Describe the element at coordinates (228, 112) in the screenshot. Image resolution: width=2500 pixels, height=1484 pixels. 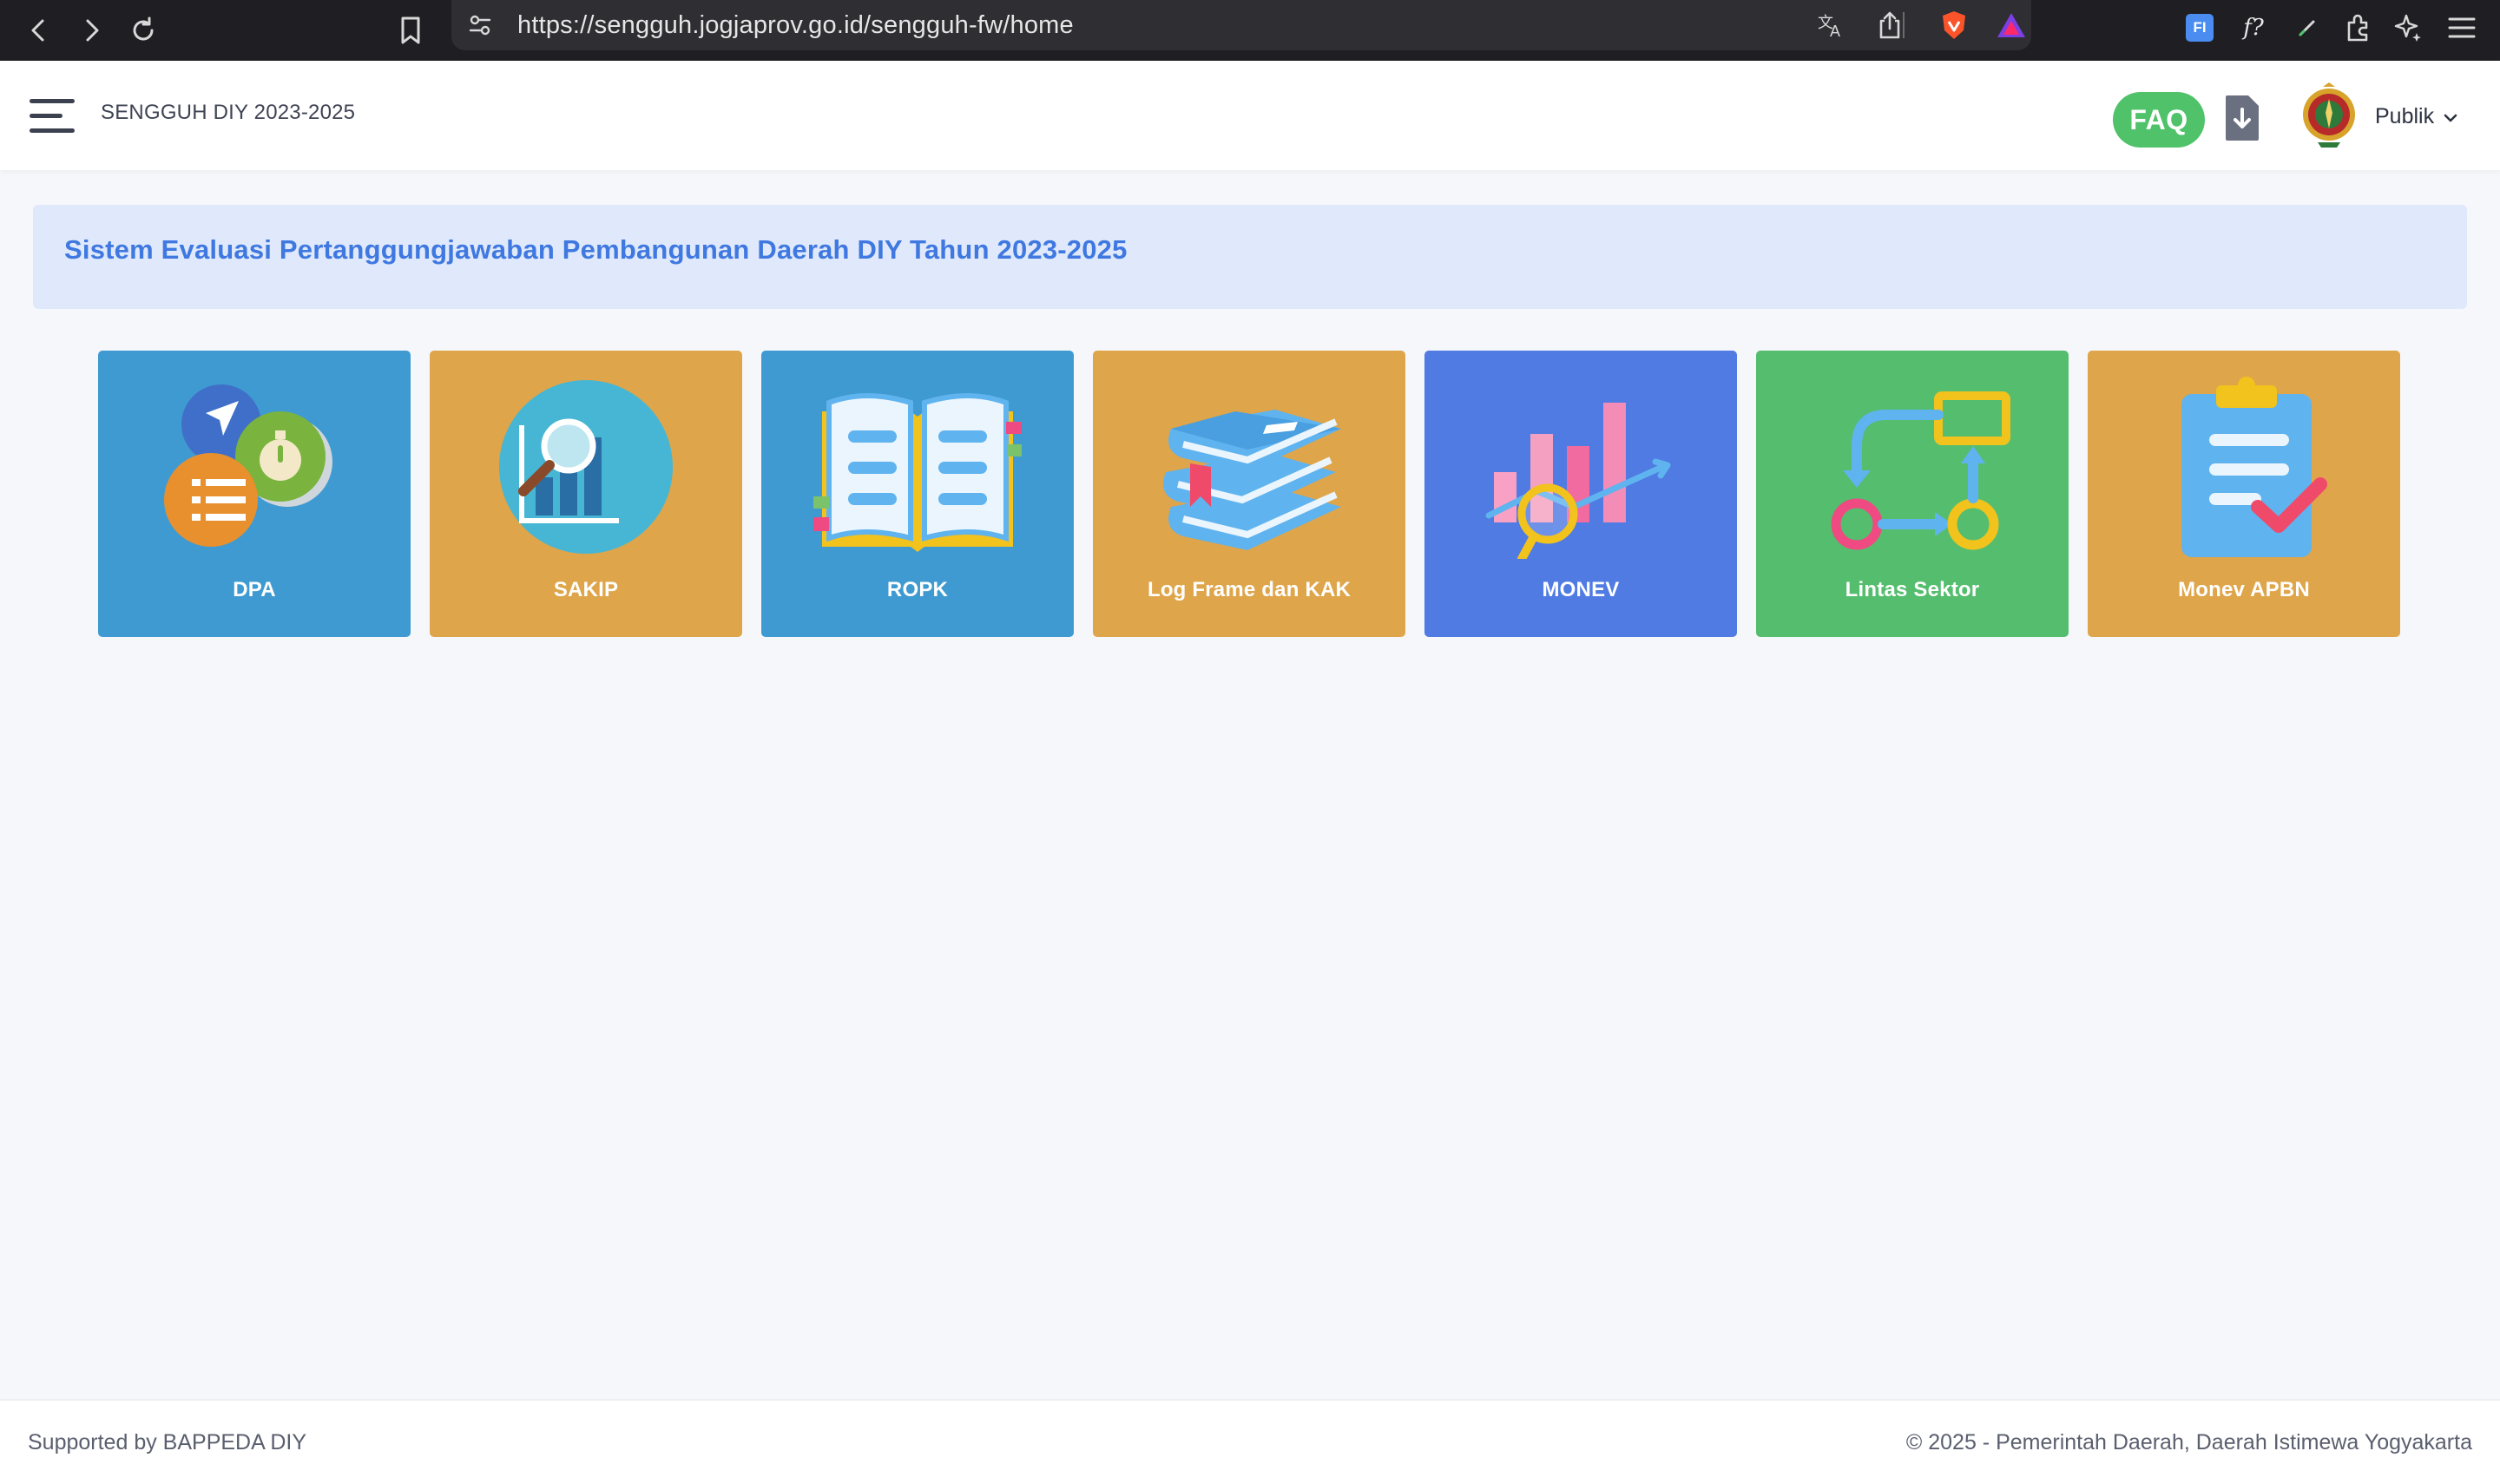
I see `app-title: SENGGUH DIY 2023-2025` at that location.